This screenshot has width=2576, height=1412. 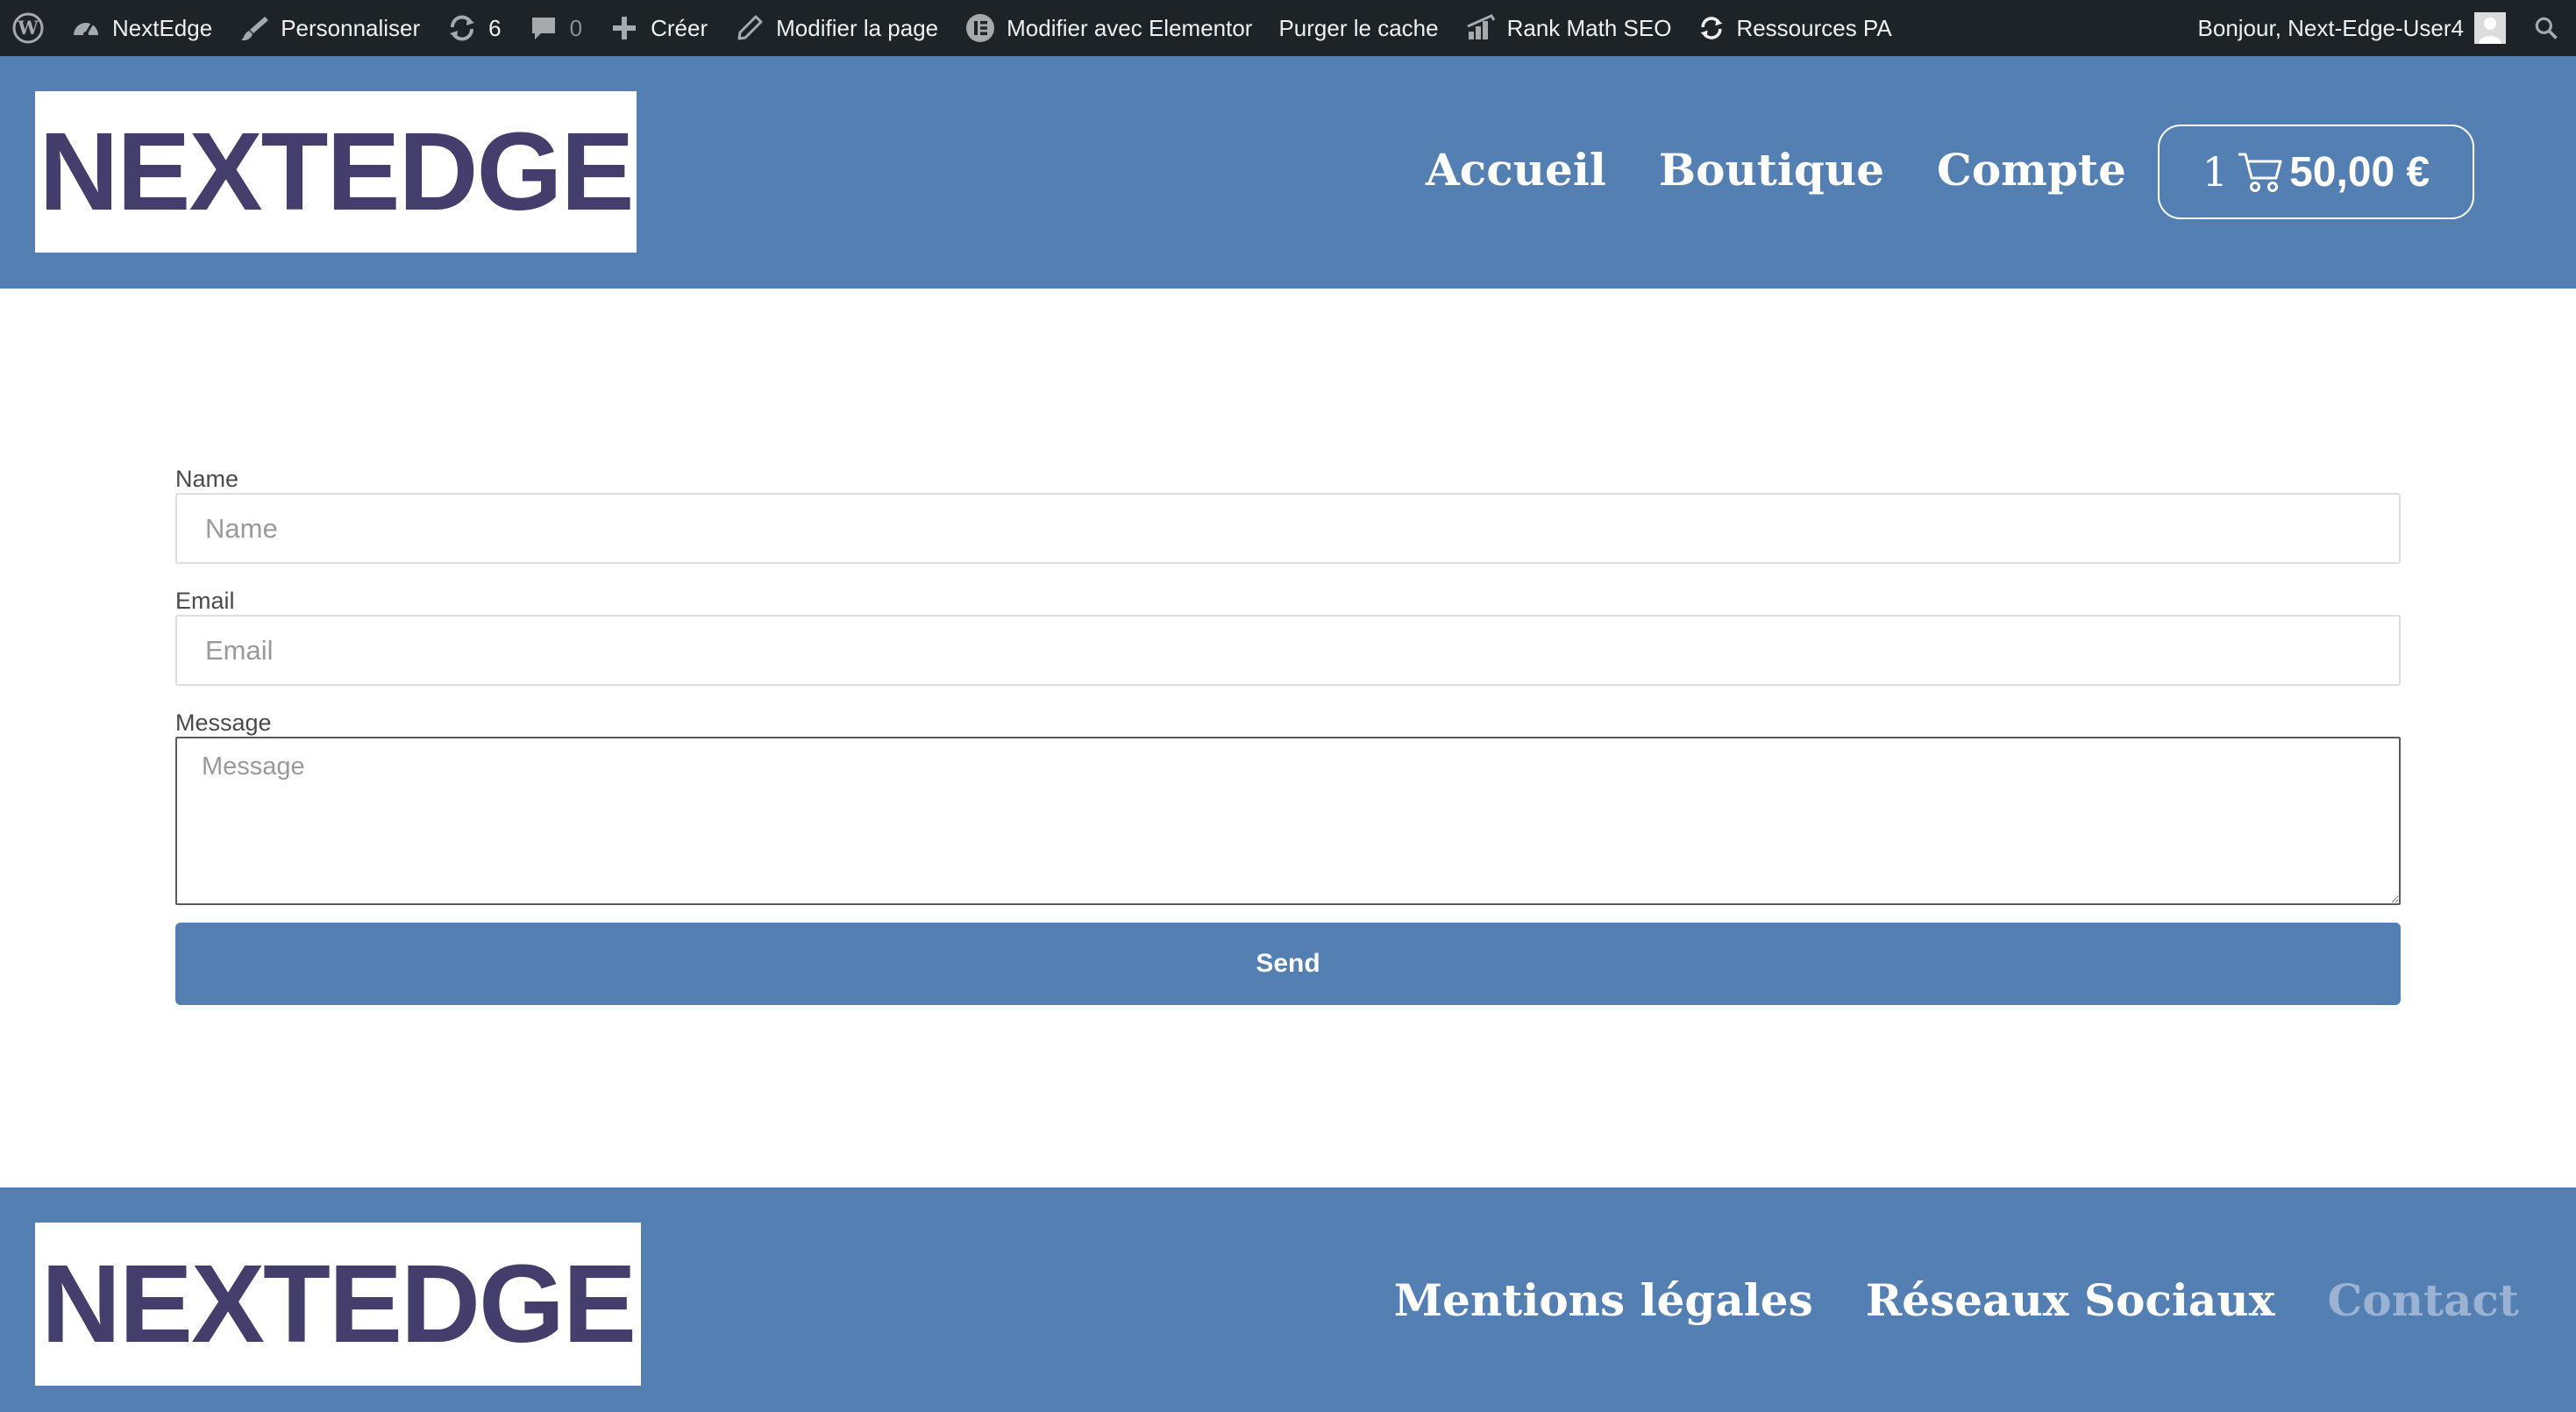 I want to click on spacer: Email, so click(x=1288, y=589).